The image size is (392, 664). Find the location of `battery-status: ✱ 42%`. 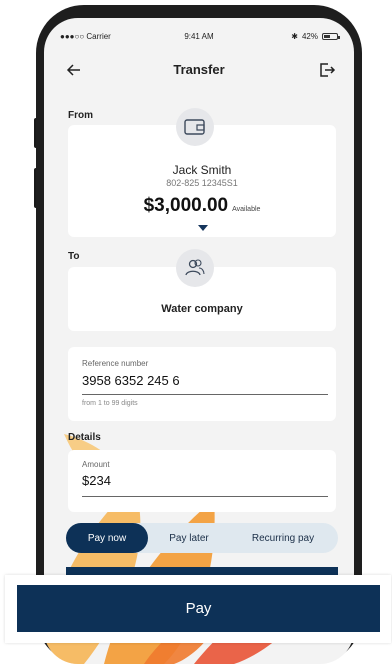

battery-status: ✱ 42% is located at coordinates (315, 36).